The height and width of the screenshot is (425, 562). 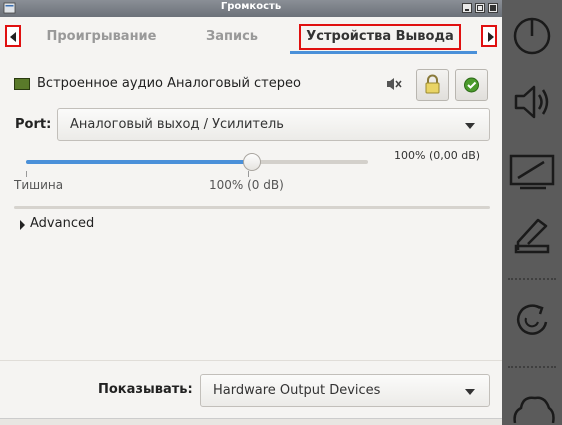 What do you see at coordinates (22, 84) in the screenshot?
I see `sound-card-icon` at bounding box center [22, 84].